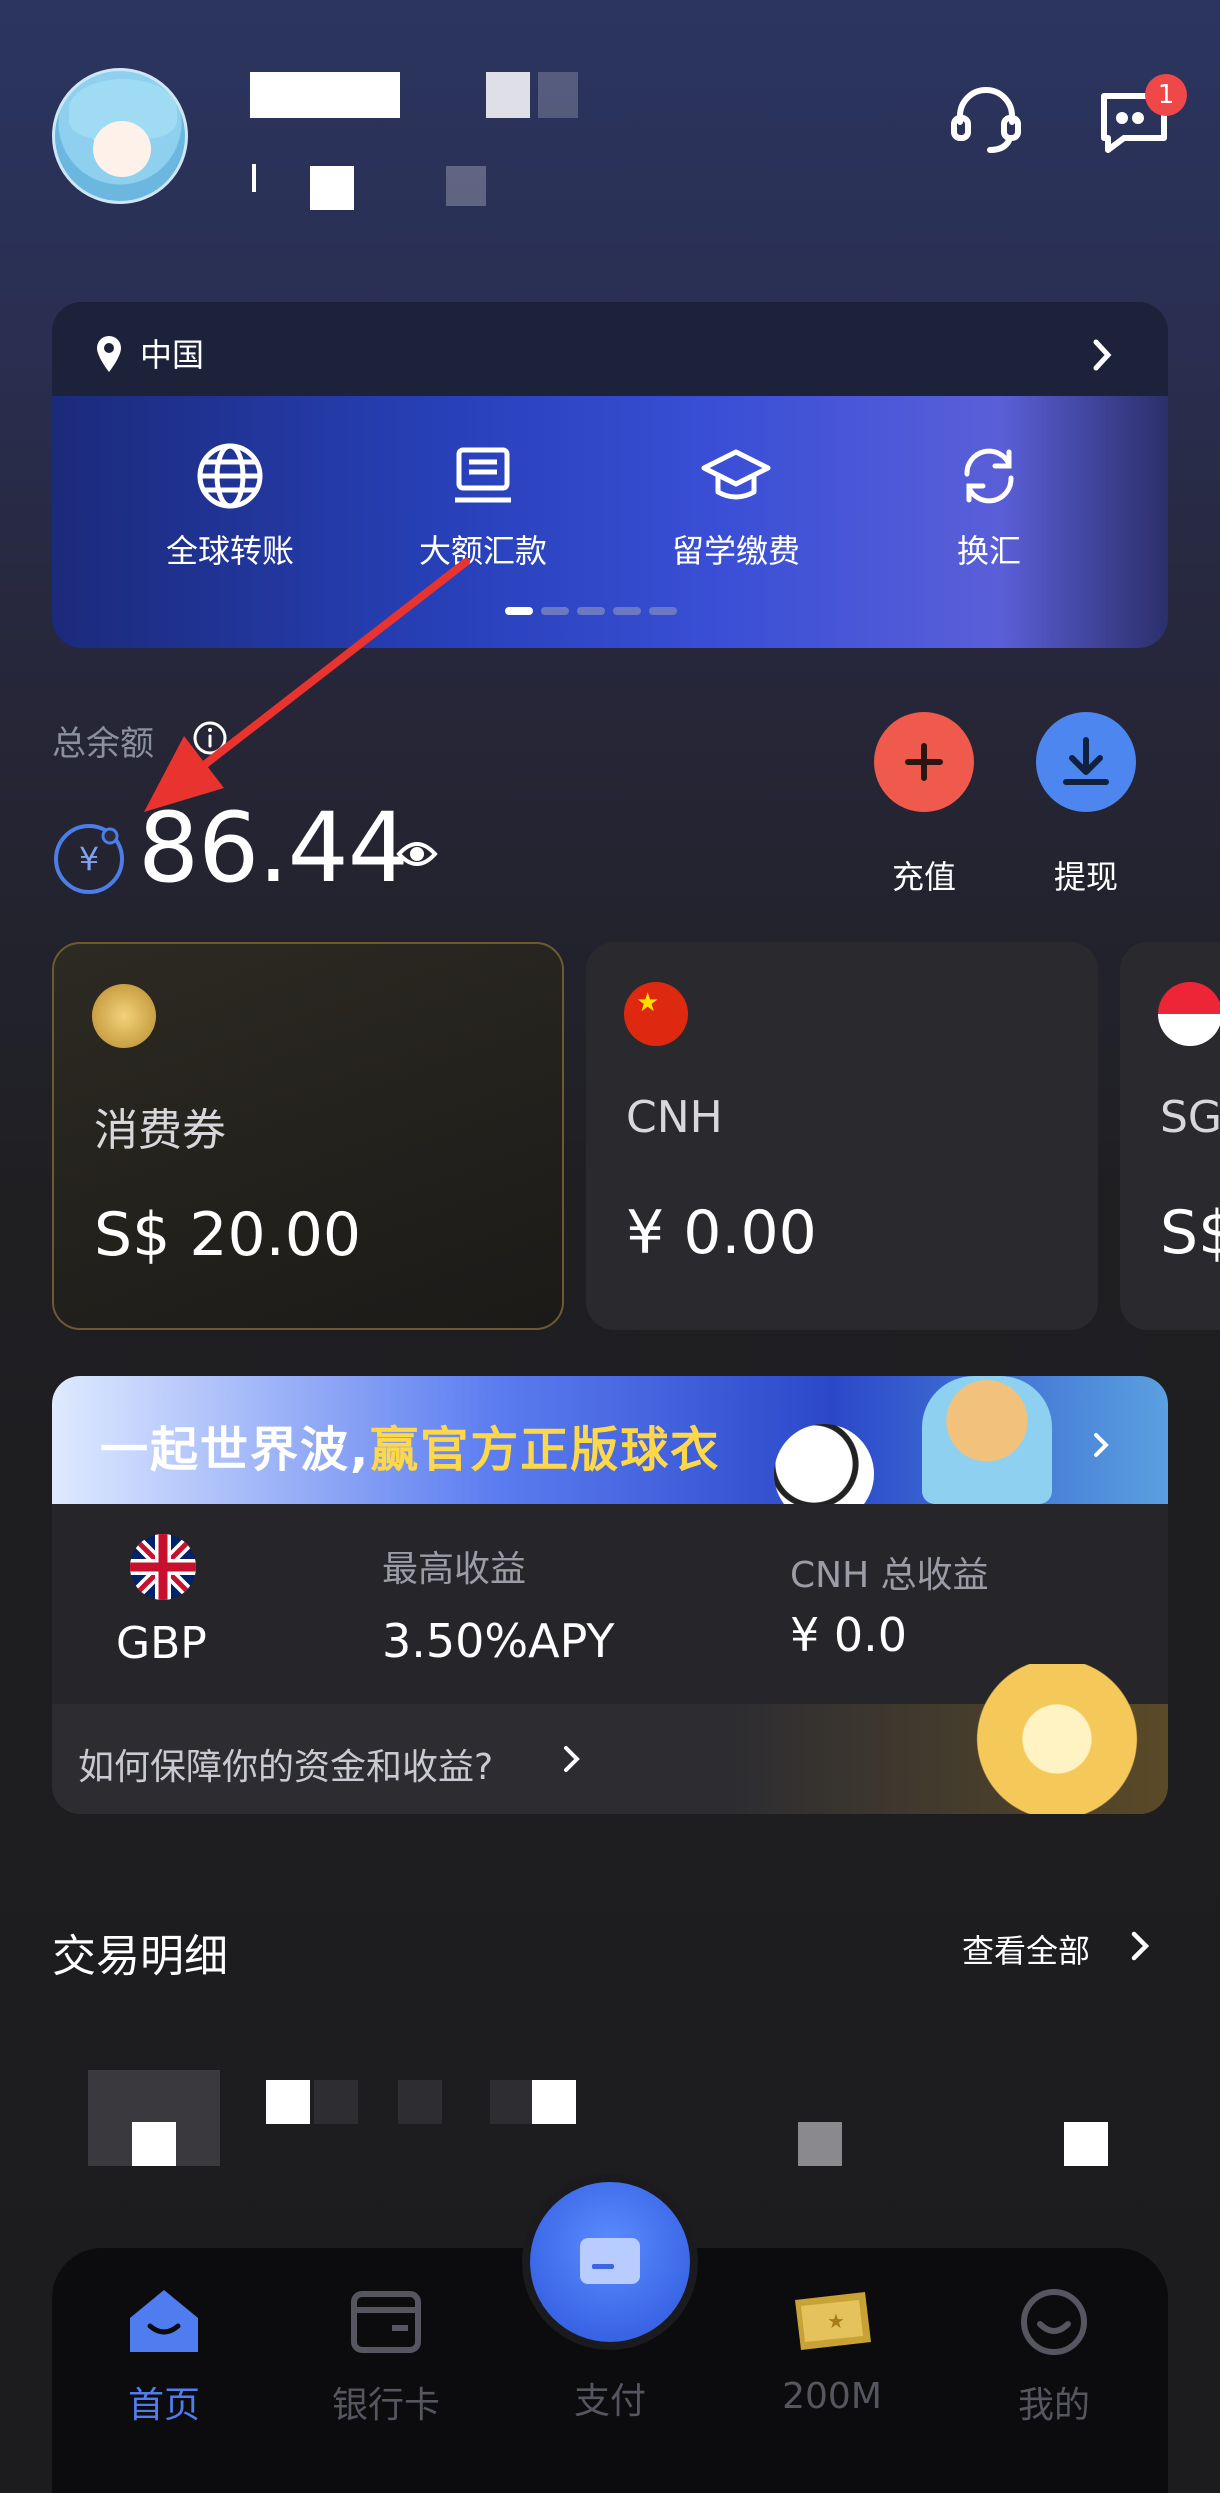  Describe the element at coordinates (163, 2405) in the screenshot. I see `nav-label: 首页` at that location.